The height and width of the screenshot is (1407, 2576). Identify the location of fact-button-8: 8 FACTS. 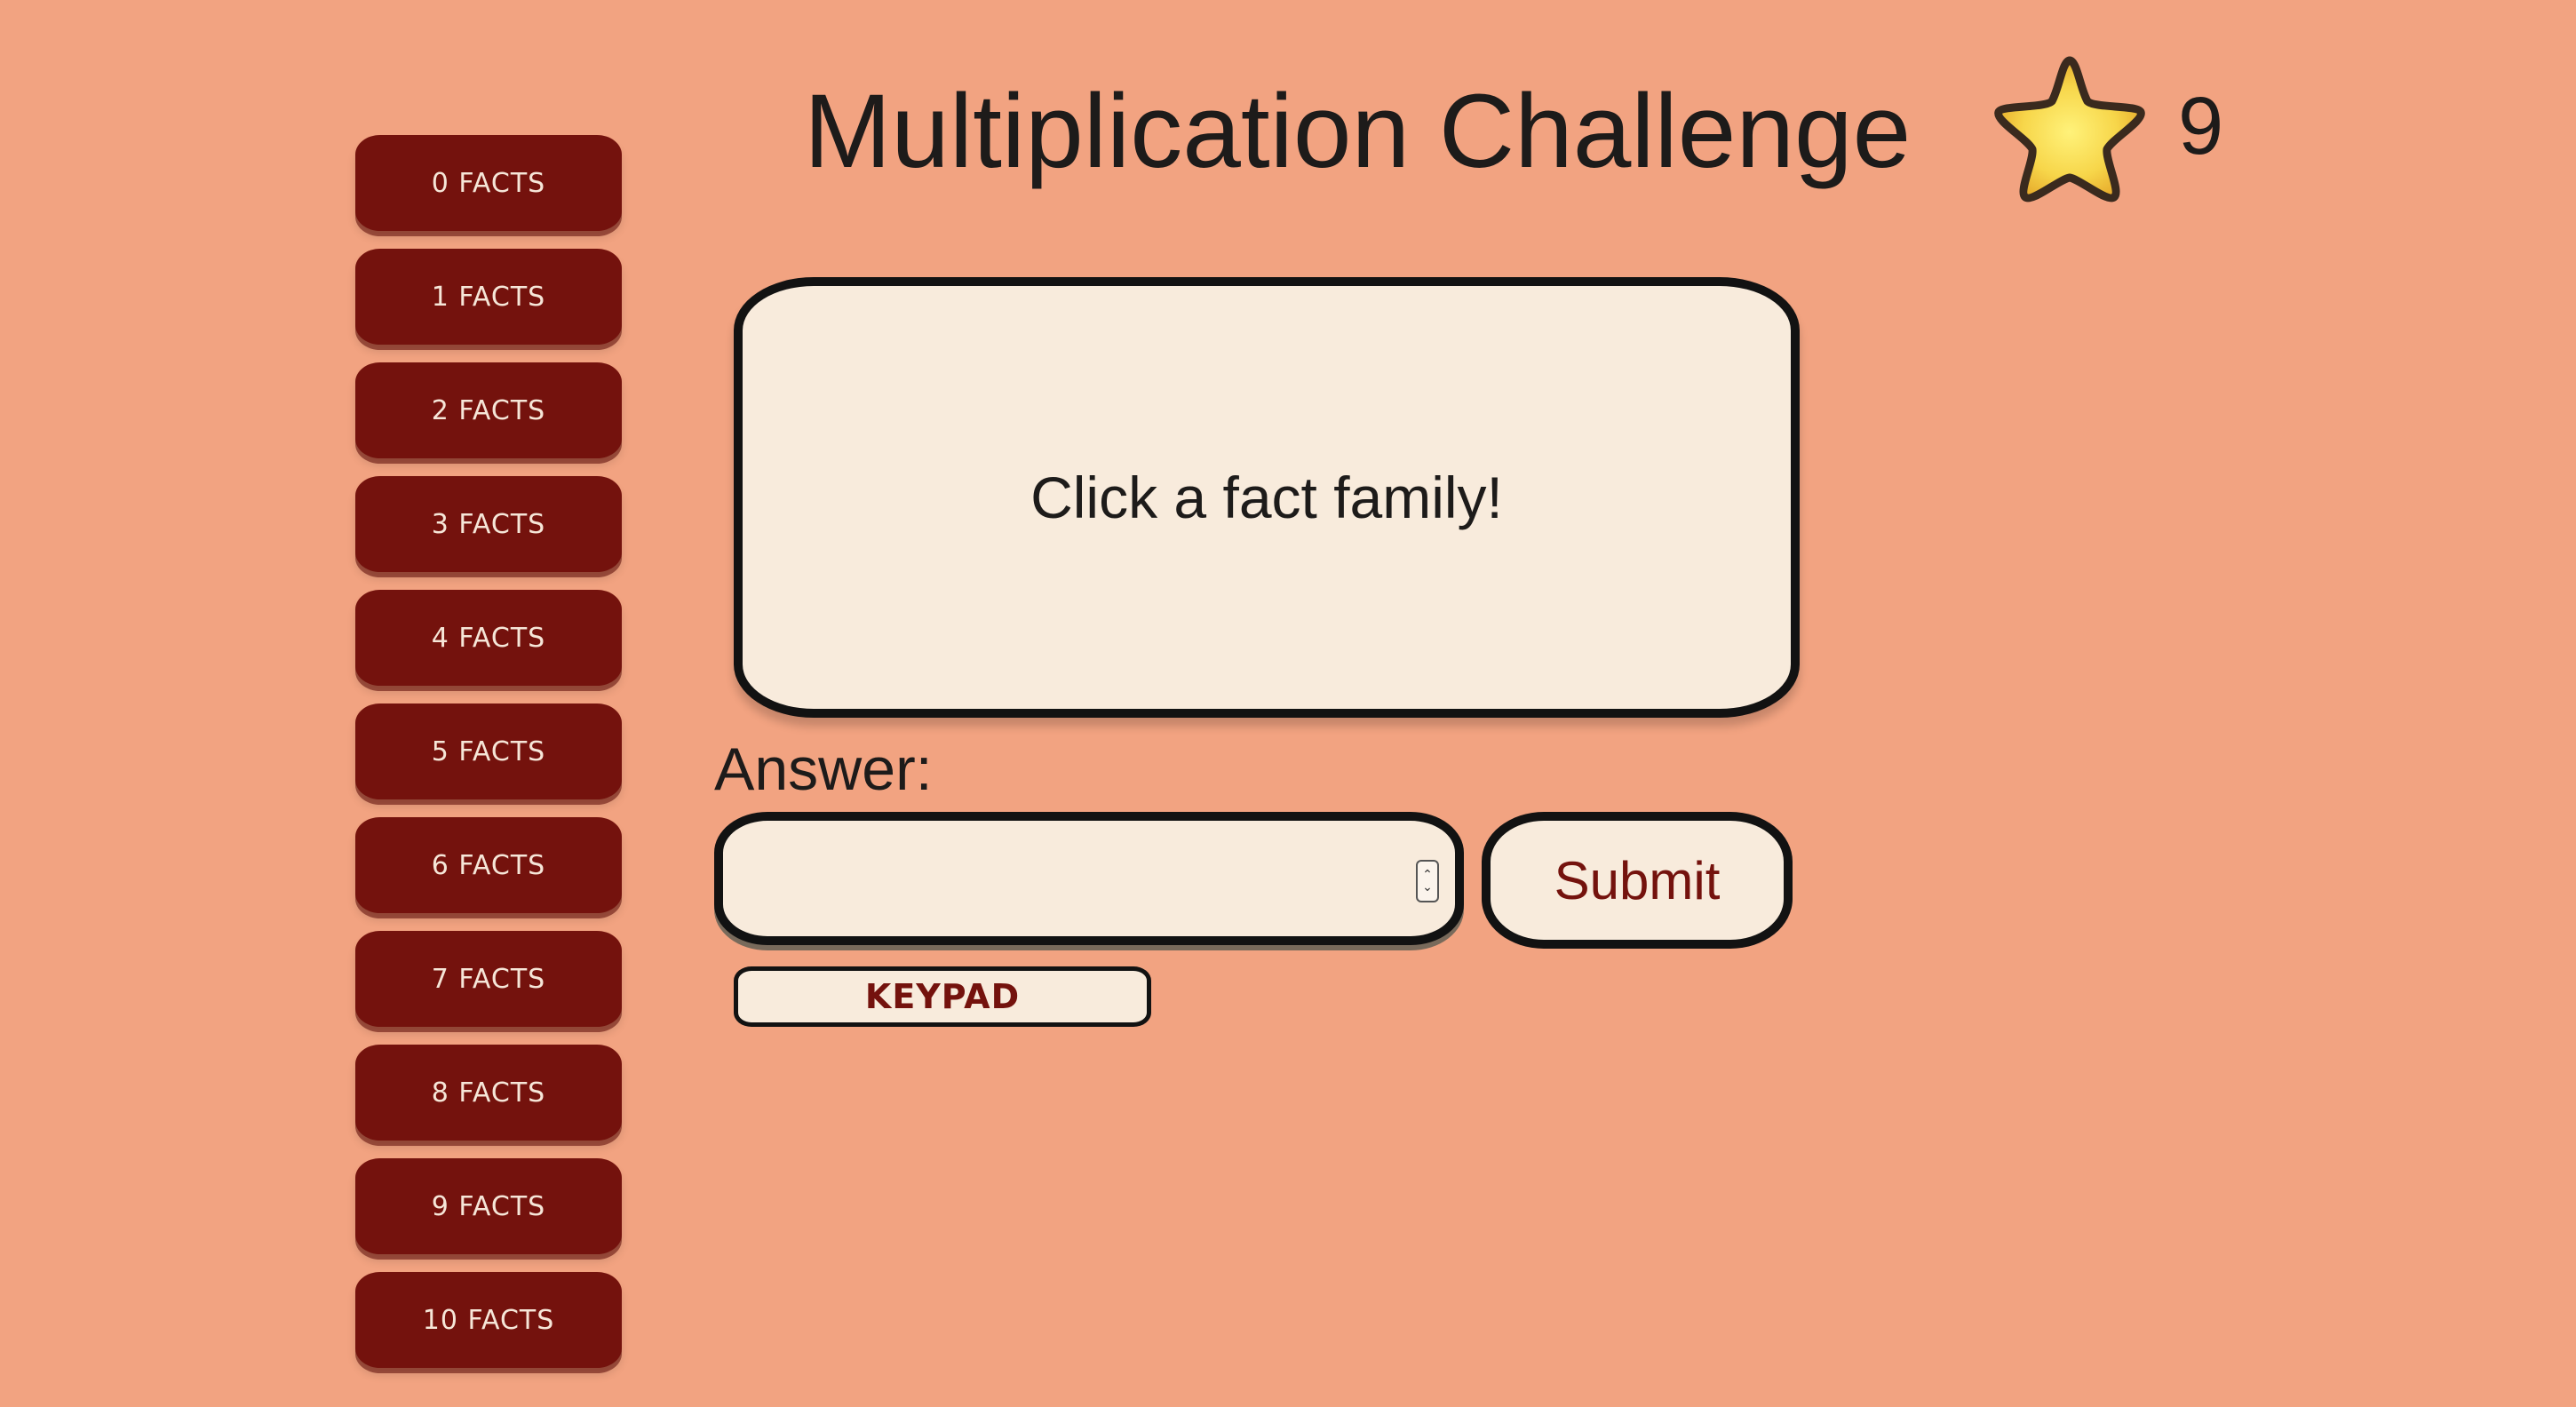
(488, 1093).